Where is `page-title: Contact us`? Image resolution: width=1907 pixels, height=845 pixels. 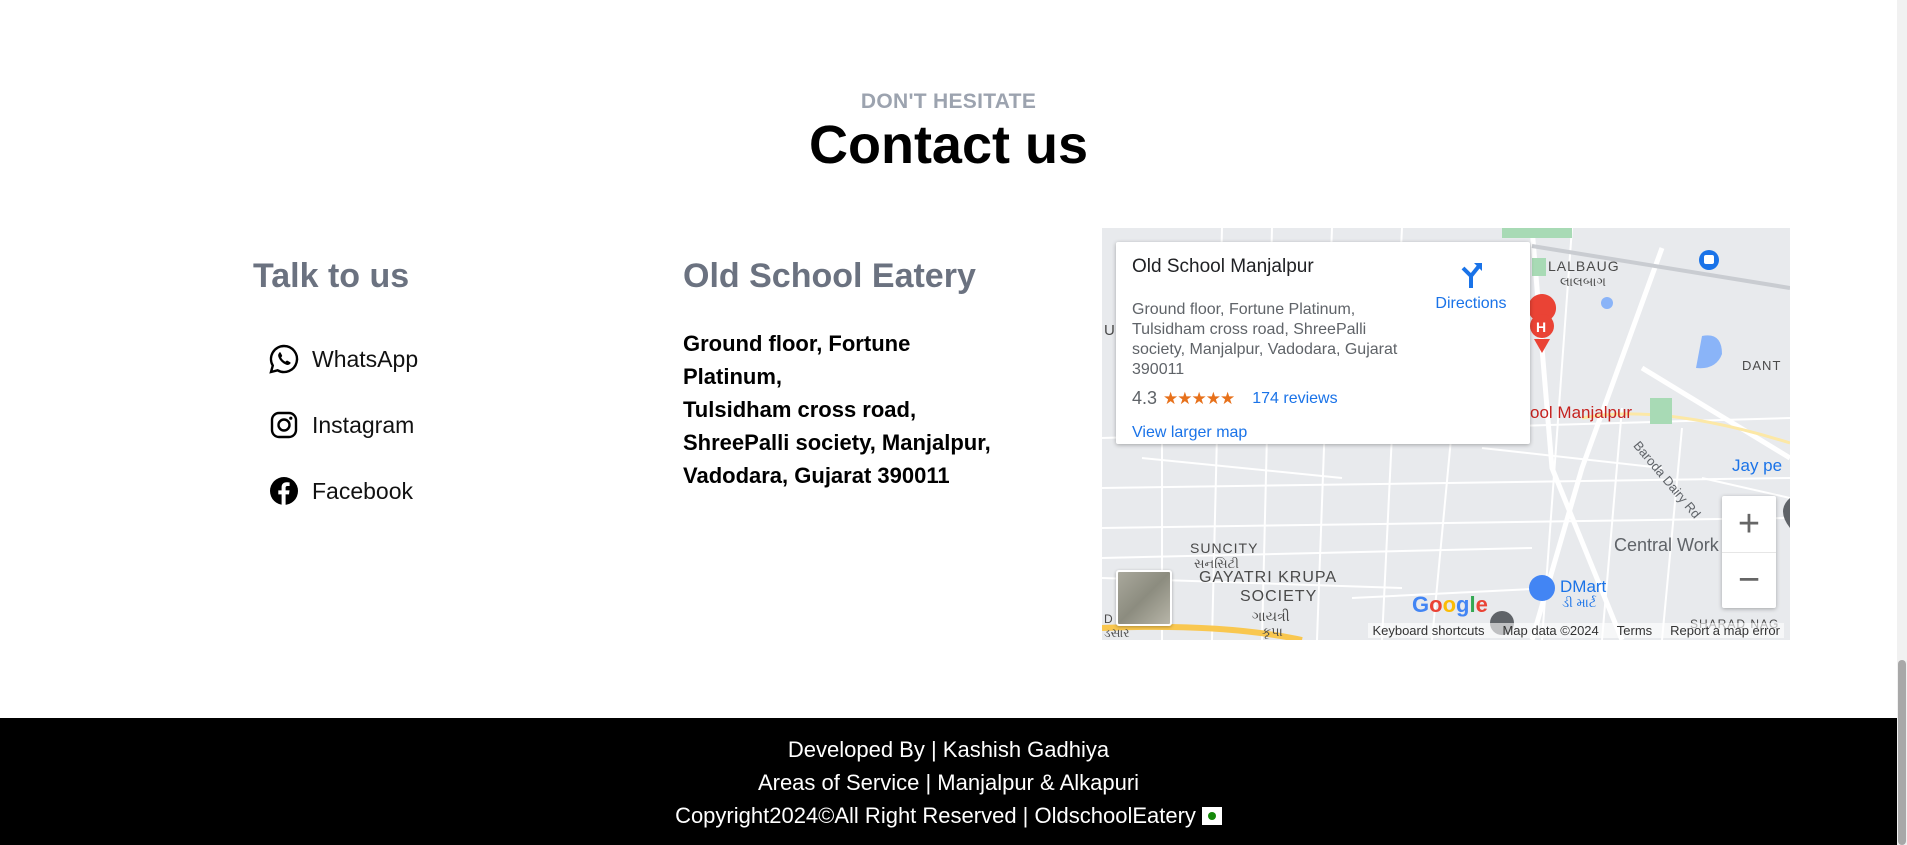
page-title: Contact us is located at coordinates (948, 145).